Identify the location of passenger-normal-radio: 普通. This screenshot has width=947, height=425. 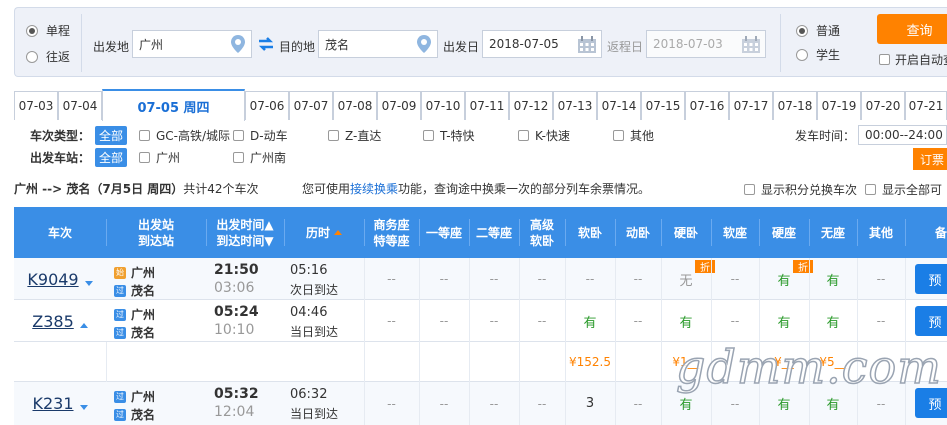
(818, 30).